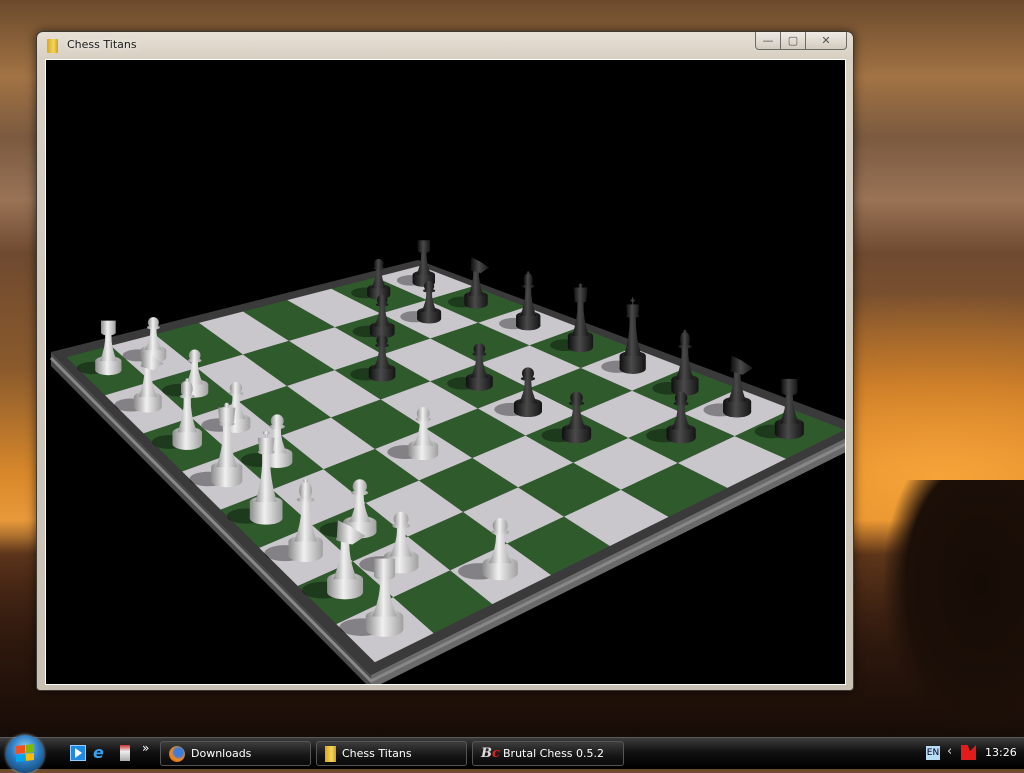 The width and height of the screenshot is (1024, 773). I want to click on brutal-chess-icon: Bc, so click(490, 753).